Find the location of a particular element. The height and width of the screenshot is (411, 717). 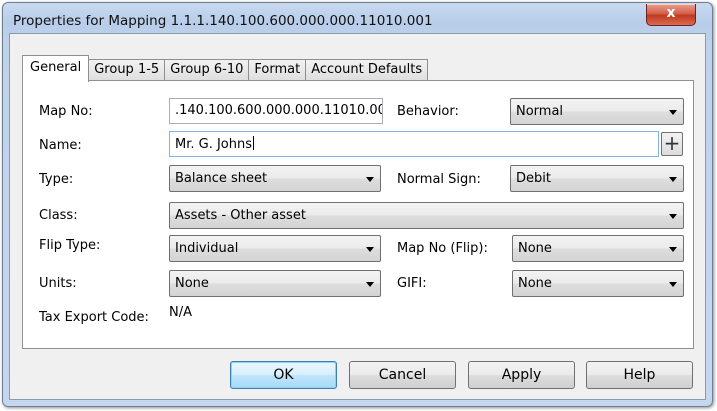

text-caret is located at coordinates (254, 143).